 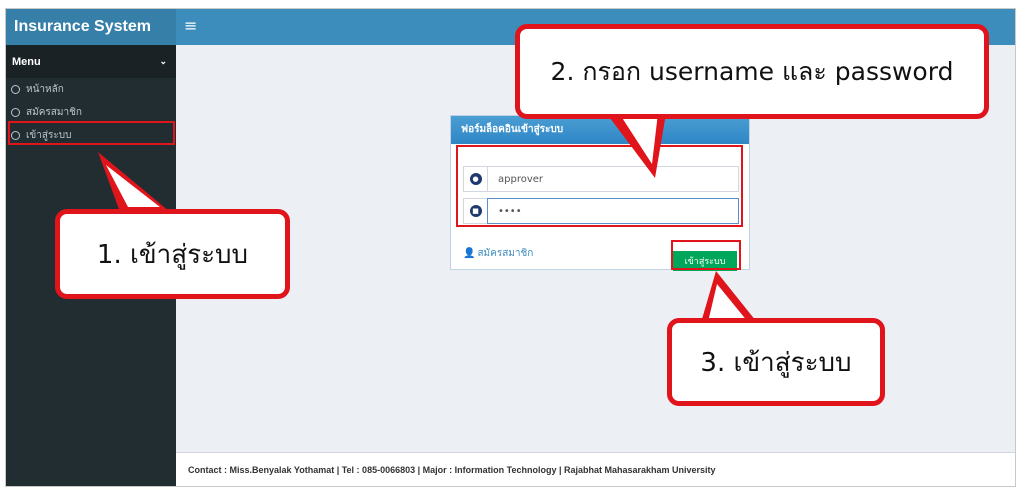 I want to click on callout-step2: 2. กรอก username และ password, so click(x=752, y=71).